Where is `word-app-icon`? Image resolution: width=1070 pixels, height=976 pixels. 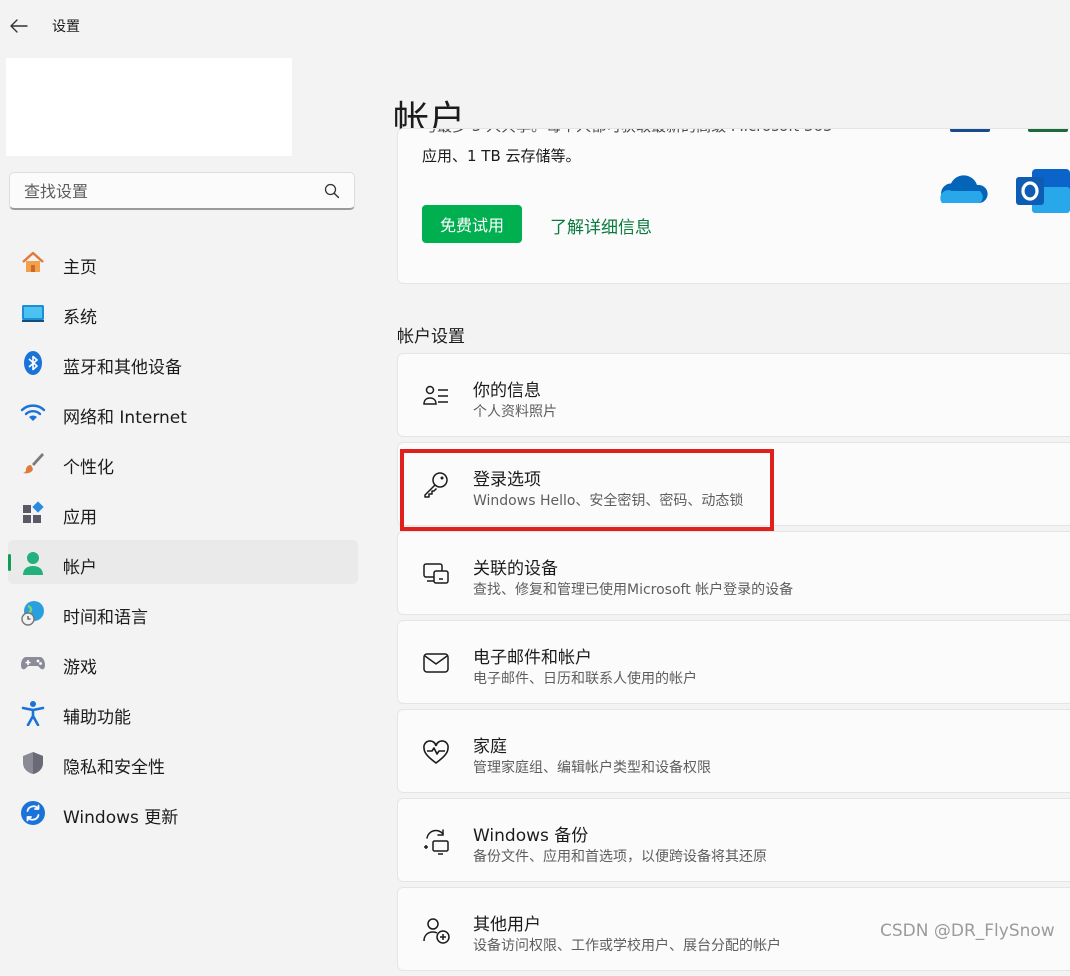
word-app-icon is located at coordinates (970, 130).